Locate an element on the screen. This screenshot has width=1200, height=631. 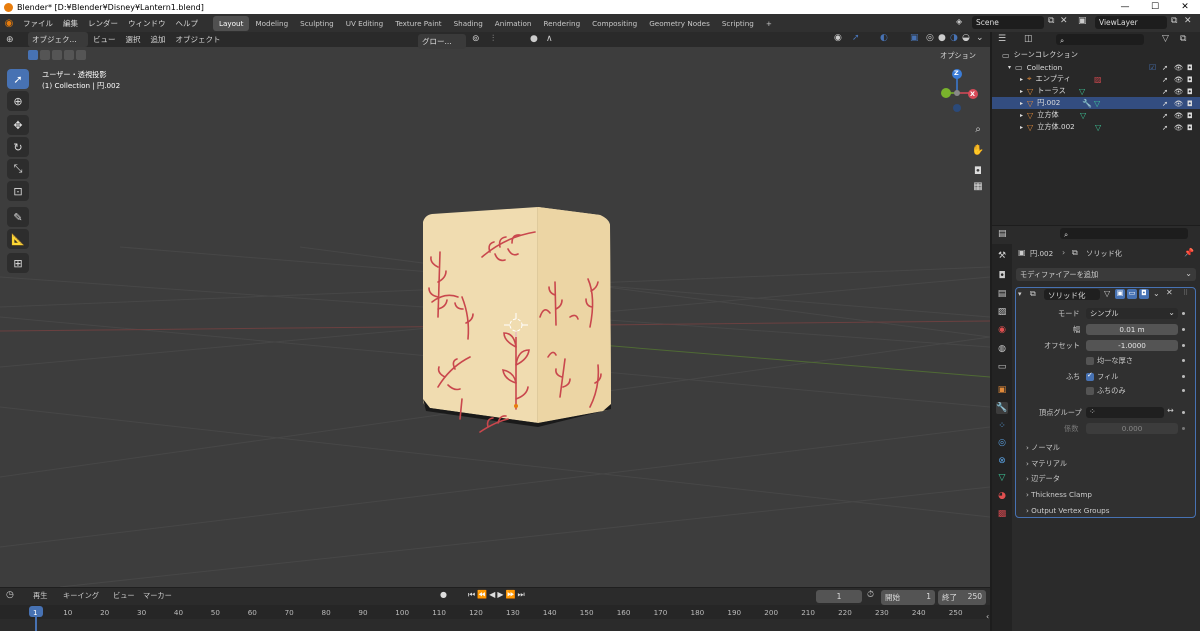
modifier-tab-icon: 🔧 is located at coordinates (1002, 408).